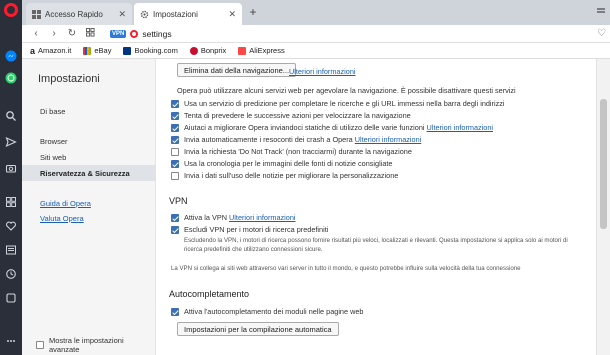  I want to click on whatsapp-icon, so click(11, 78).